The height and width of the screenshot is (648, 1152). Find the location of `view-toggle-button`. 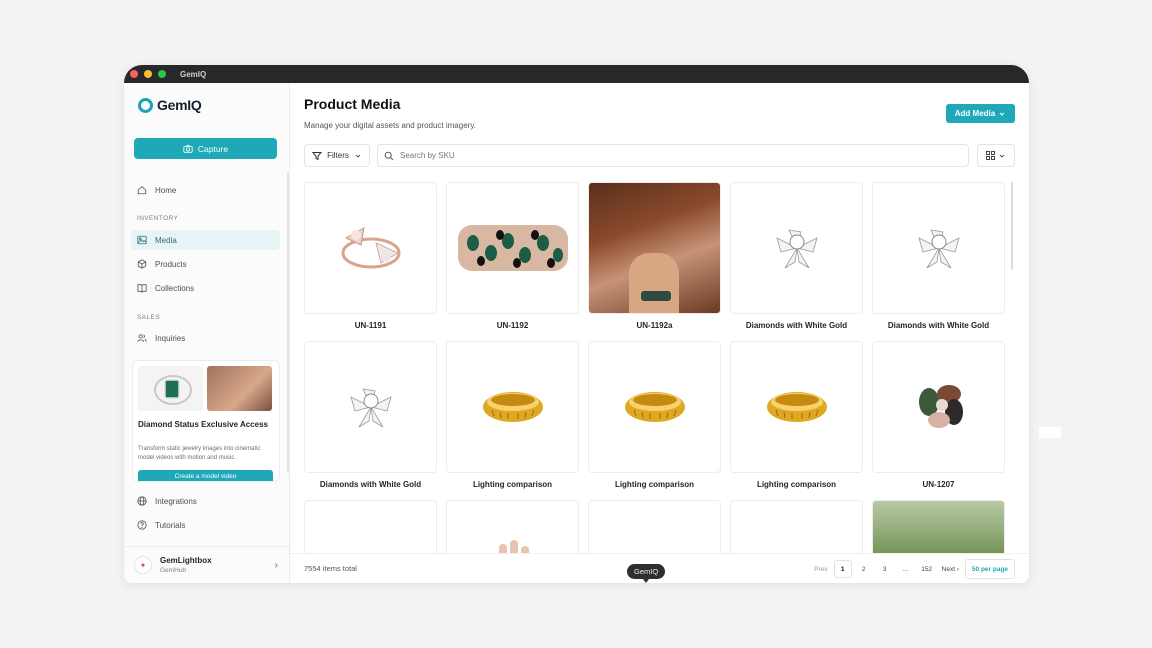

view-toggle-button is located at coordinates (996, 155).